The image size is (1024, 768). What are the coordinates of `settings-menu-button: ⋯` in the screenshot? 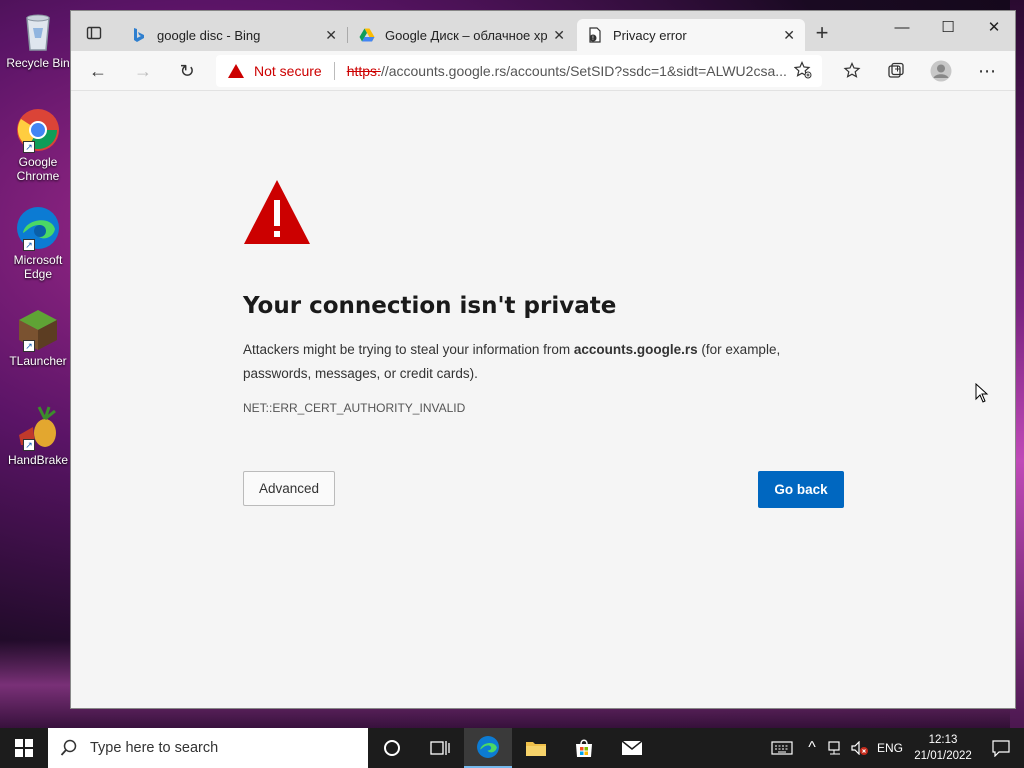 It's located at (987, 71).